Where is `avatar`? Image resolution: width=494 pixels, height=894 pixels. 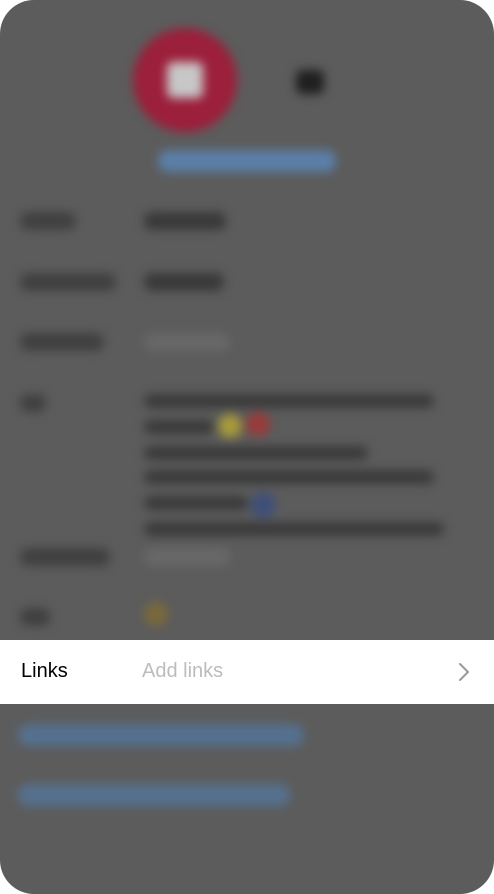 avatar is located at coordinates (185, 80).